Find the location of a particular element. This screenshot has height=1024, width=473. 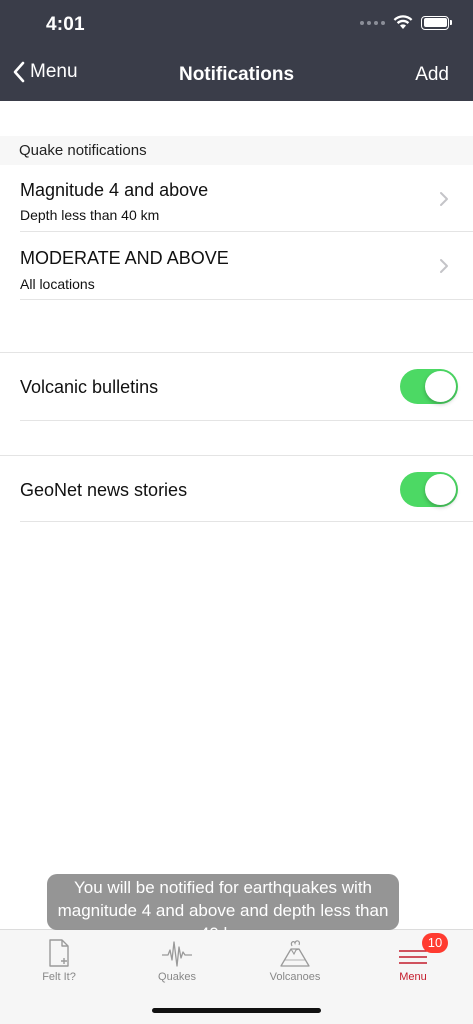

battery-icon is located at coordinates (436, 22).